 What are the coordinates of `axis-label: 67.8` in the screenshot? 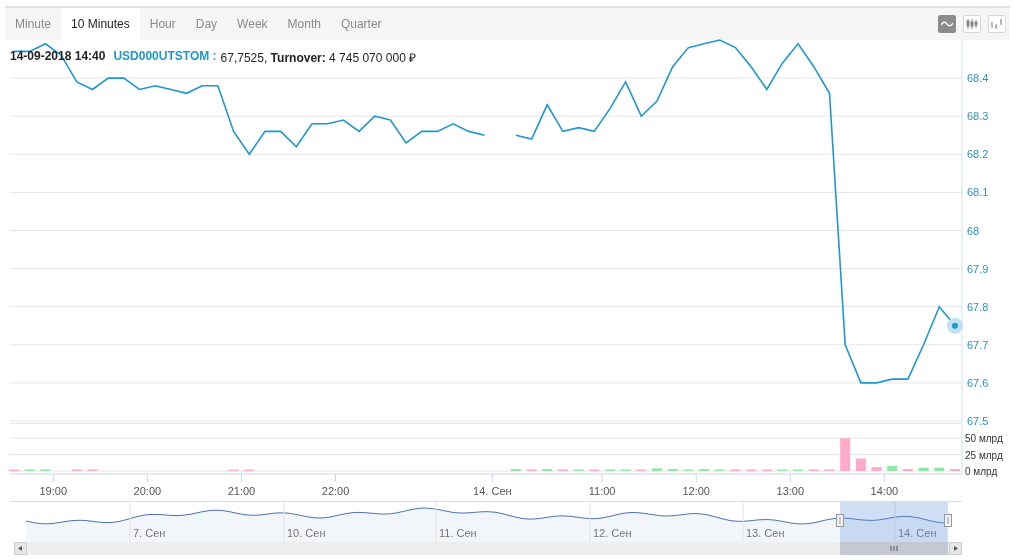 It's located at (978, 306).